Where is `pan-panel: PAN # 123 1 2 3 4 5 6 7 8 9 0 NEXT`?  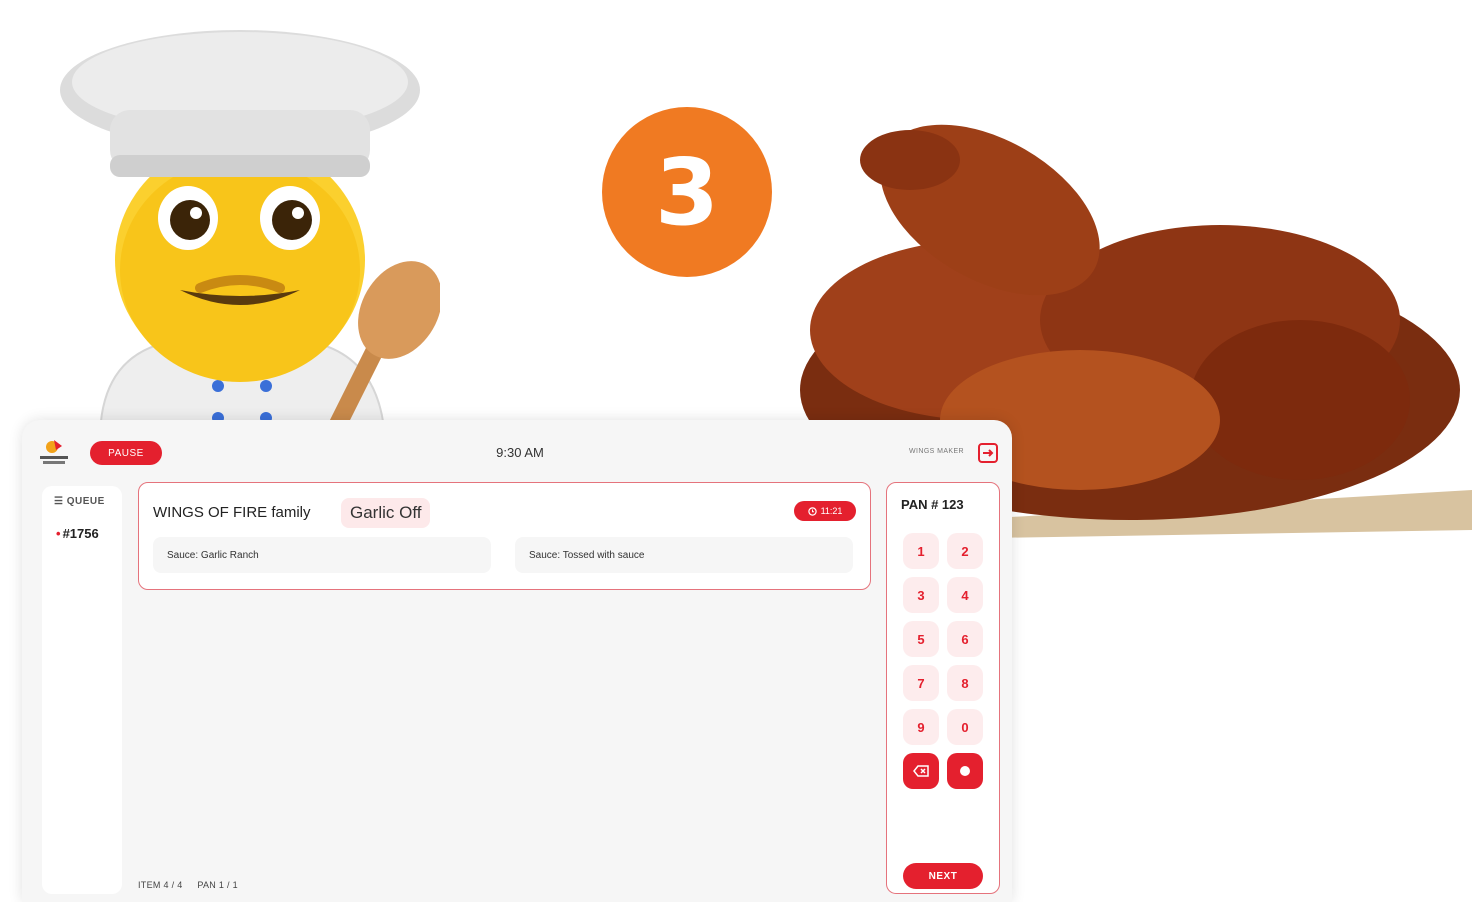 pan-panel: PAN # 123 1 2 3 4 5 6 7 8 9 0 NEXT is located at coordinates (943, 688).